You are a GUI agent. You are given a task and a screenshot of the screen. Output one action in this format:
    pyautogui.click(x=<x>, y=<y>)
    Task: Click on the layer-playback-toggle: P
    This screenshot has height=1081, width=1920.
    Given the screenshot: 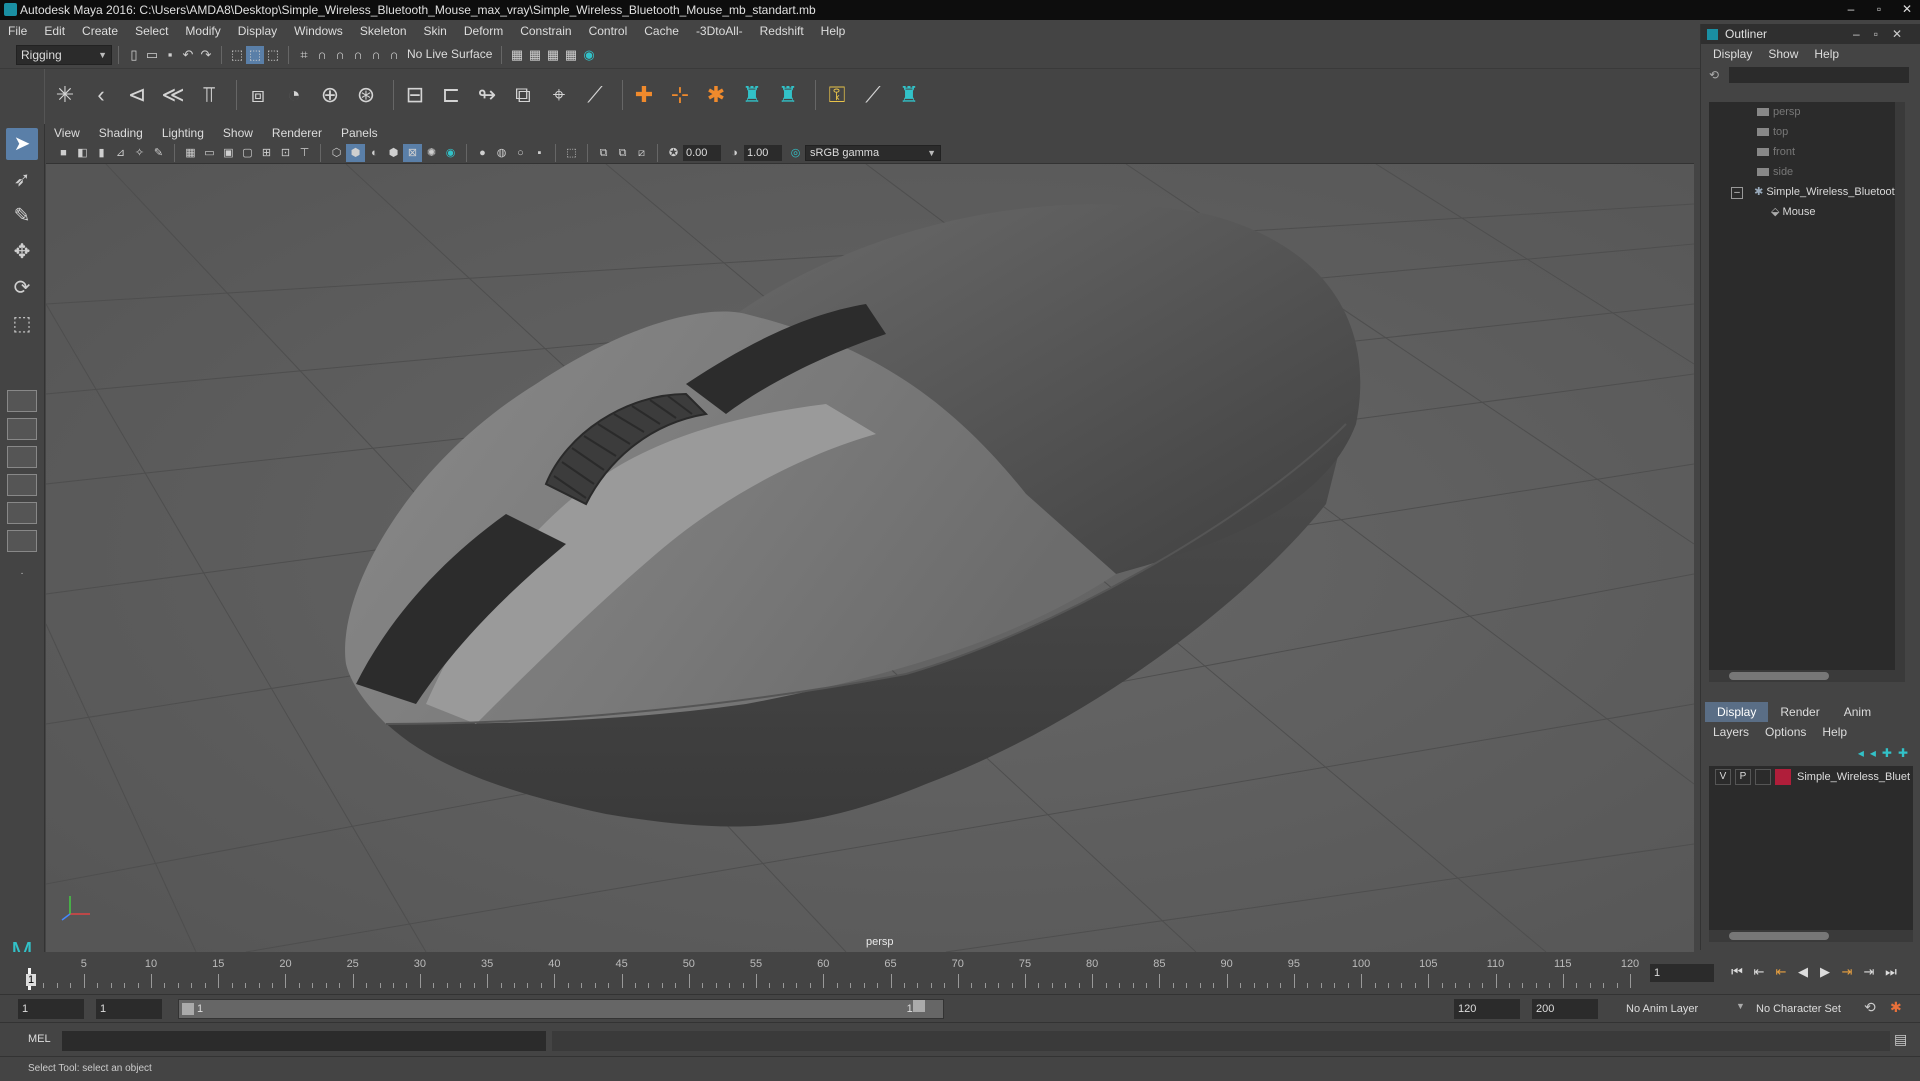 What is the action you would take?
    pyautogui.click(x=1743, y=777)
    